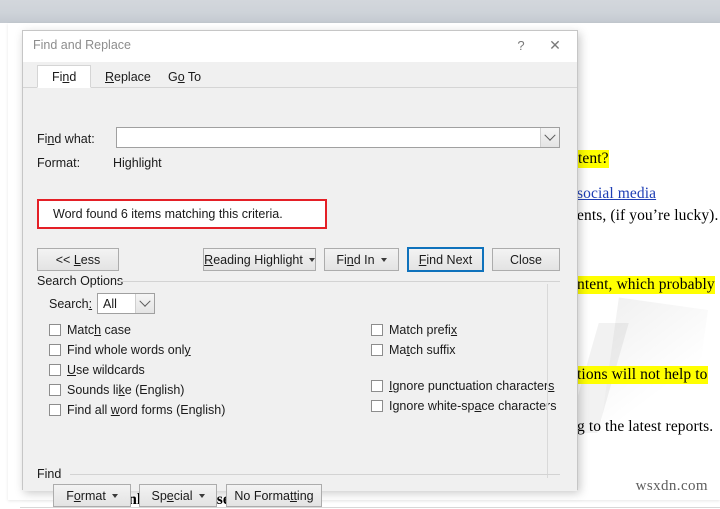 The height and width of the screenshot is (509, 720). I want to click on close-icon: ✕, so click(555, 45).